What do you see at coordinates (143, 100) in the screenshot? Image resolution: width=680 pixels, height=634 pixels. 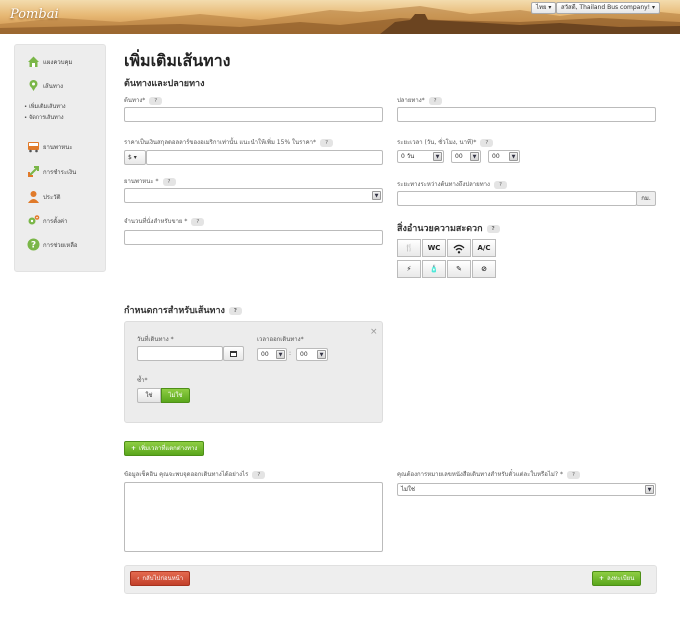 I see `origin-label: ต้นทาง*?` at bounding box center [143, 100].